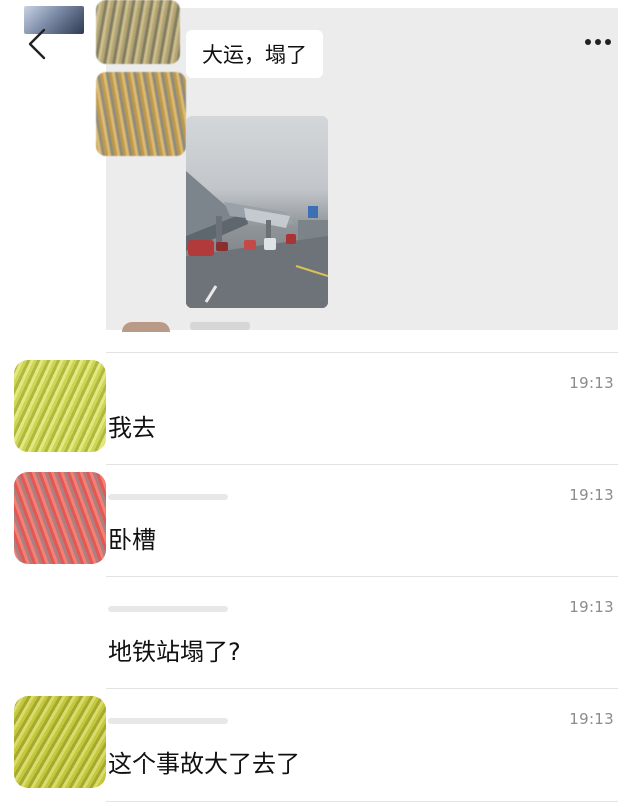 The width and height of the screenshot is (640, 804). Describe the element at coordinates (320, 744) in the screenshot. I see `chat-list-item: 19:13 这个事故大了去了` at that location.